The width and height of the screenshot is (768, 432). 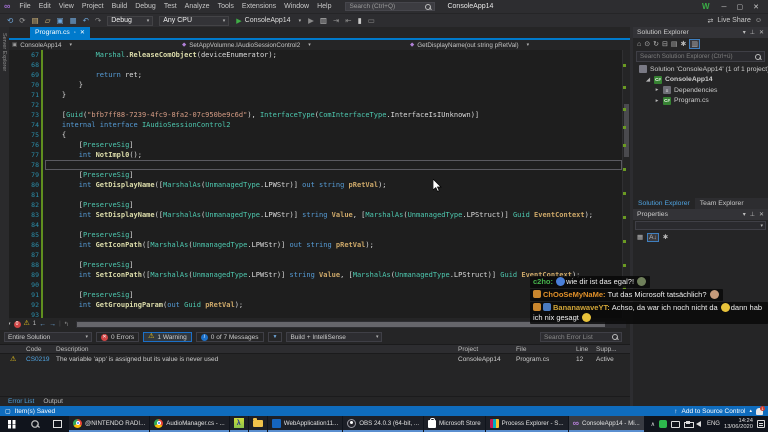 I want to click on breadcrumb-type-dropdown: ◆ SetAppVolumne.IAudioSessionControl2 ▾, so click(x=296, y=45).